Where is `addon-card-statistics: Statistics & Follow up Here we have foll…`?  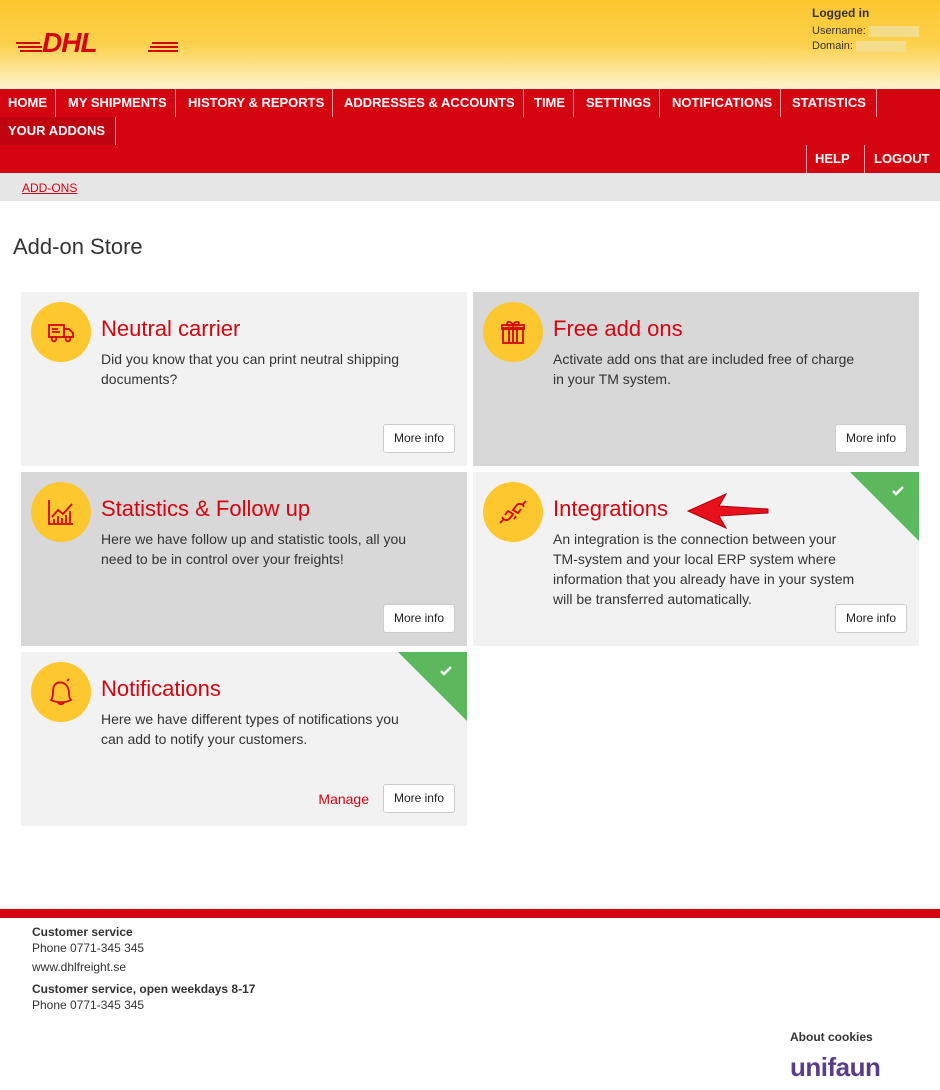
addon-card-statistics: Statistics & Follow up Here we have foll… is located at coordinates (244, 559).